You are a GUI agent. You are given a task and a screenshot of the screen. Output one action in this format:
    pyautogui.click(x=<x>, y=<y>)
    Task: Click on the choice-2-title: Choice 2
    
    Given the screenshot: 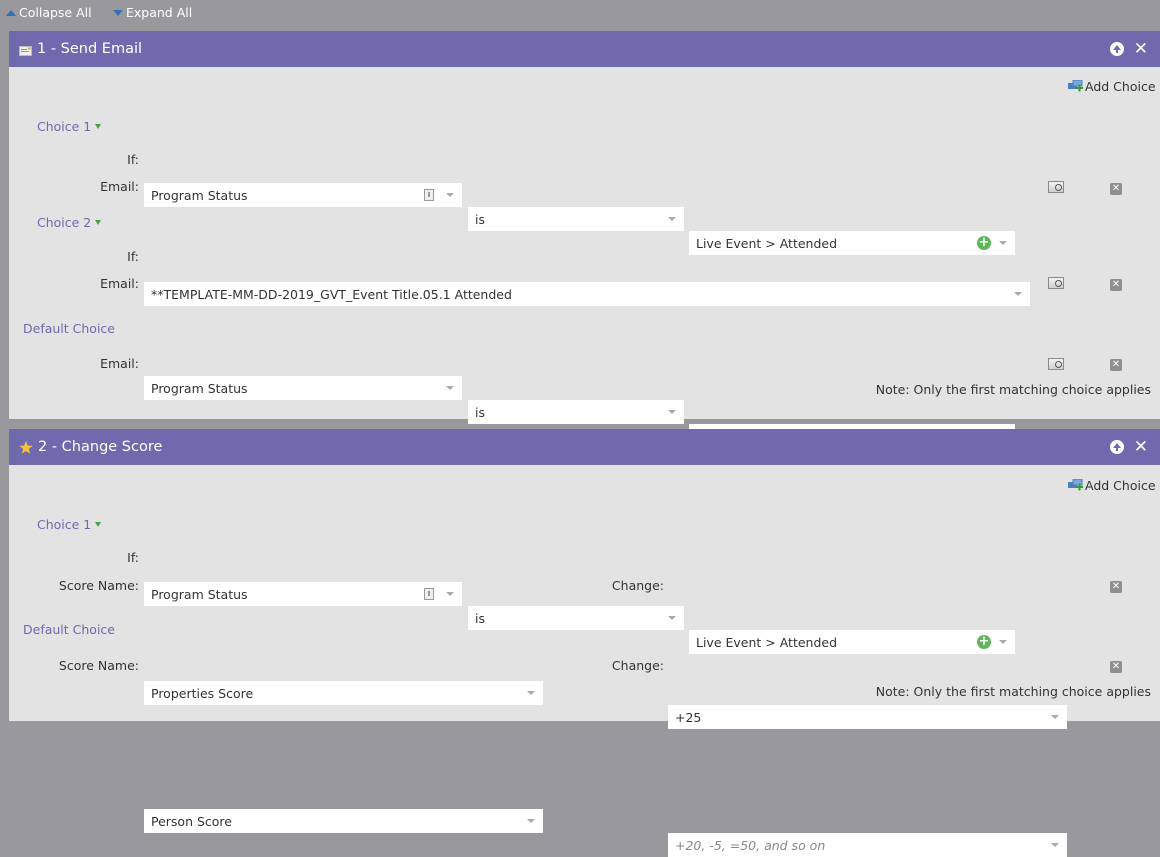 What is the action you would take?
    pyautogui.click(x=69, y=222)
    